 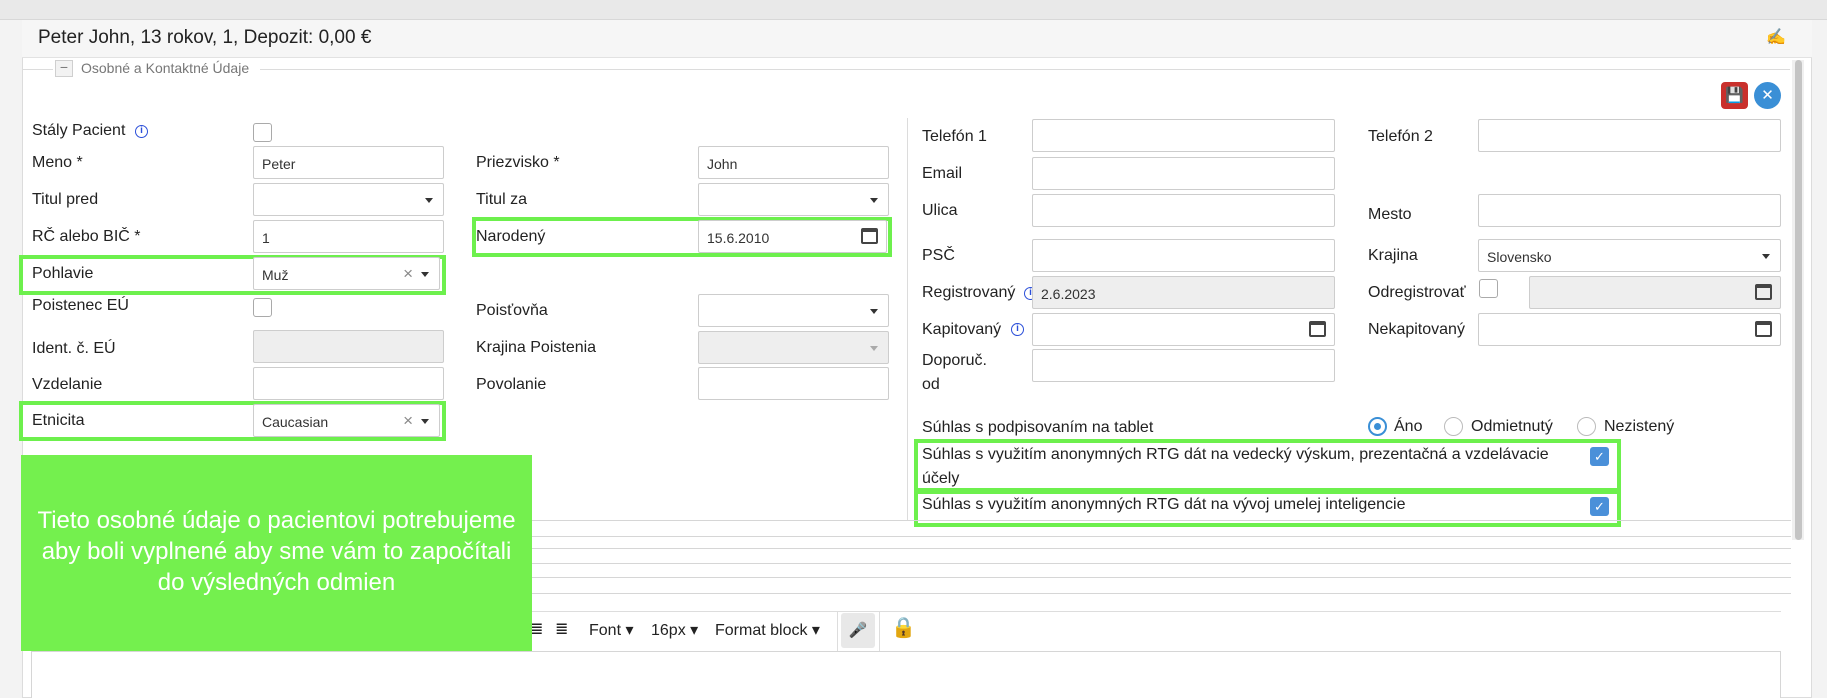 What do you see at coordinates (165, 68) in the screenshot?
I see `section-legend: Osobné a Kontaktné Údaje` at bounding box center [165, 68].